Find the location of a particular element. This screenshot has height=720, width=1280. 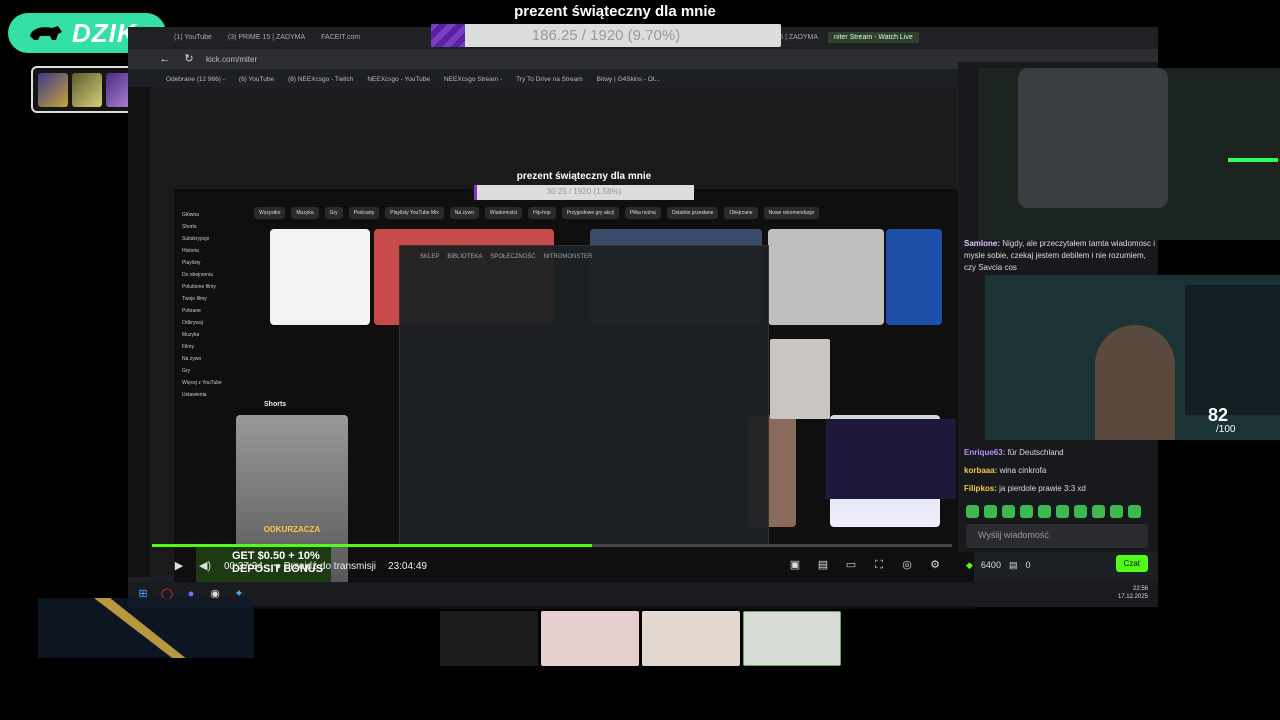

youtube-chip: Podcasty is located at coordinates (364, 213).